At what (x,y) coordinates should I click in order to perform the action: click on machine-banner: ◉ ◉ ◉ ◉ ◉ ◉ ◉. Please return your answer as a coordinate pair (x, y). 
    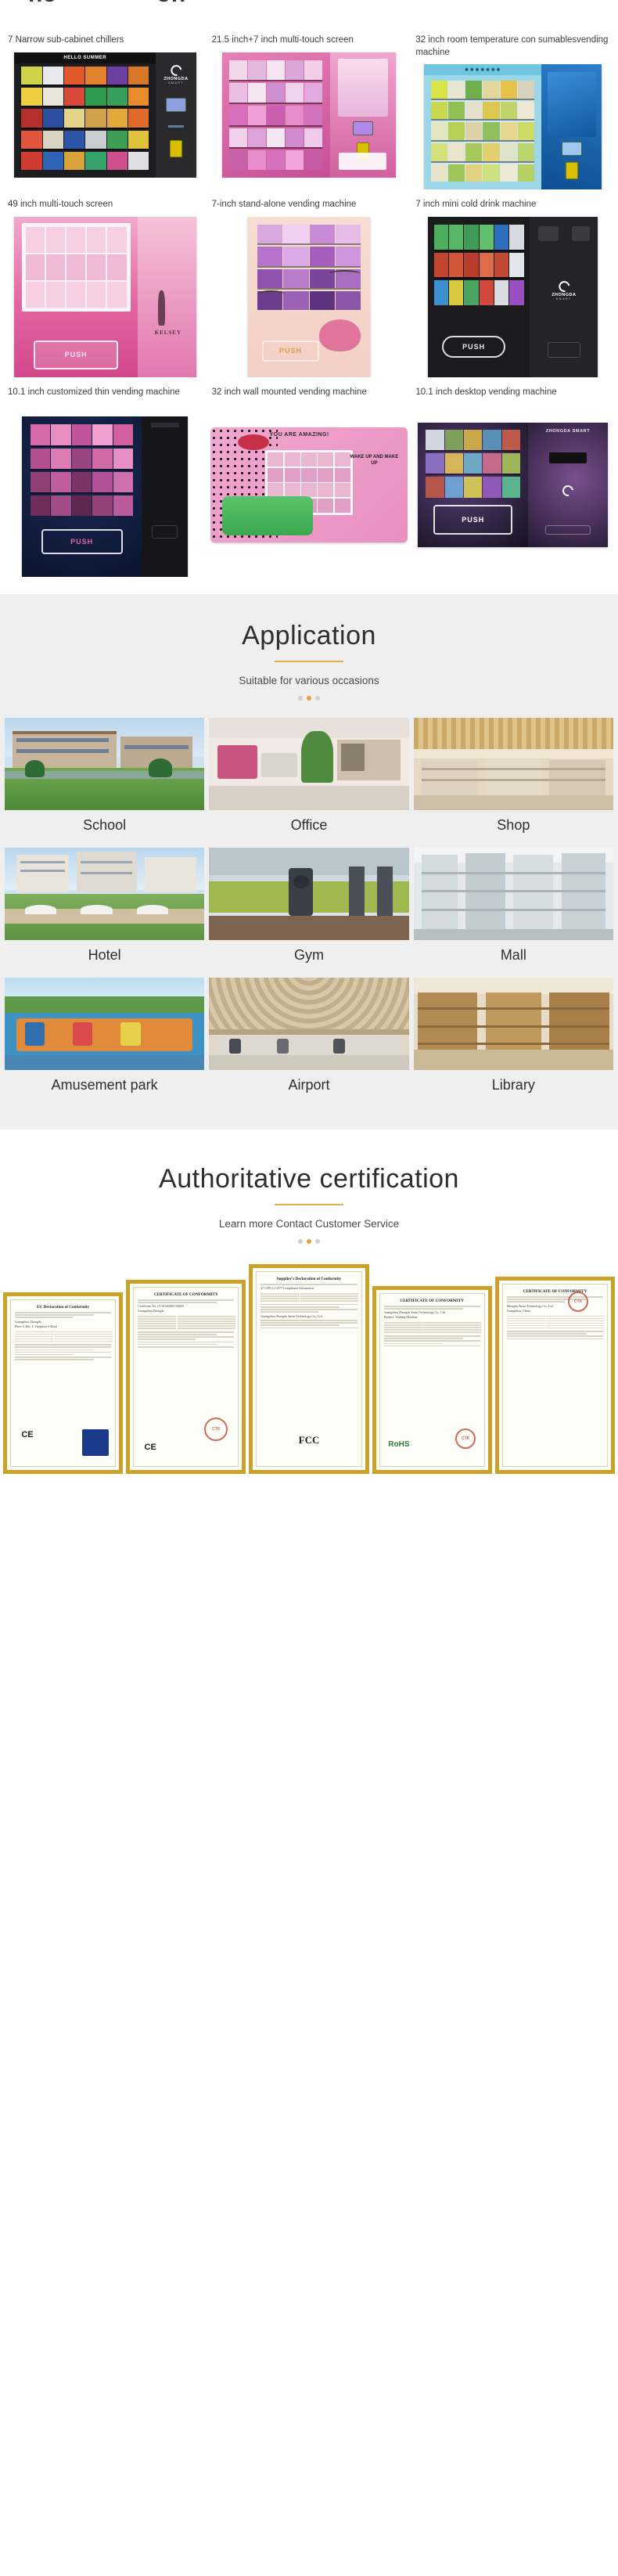
    Looking at the image, I should click on (482, 70).